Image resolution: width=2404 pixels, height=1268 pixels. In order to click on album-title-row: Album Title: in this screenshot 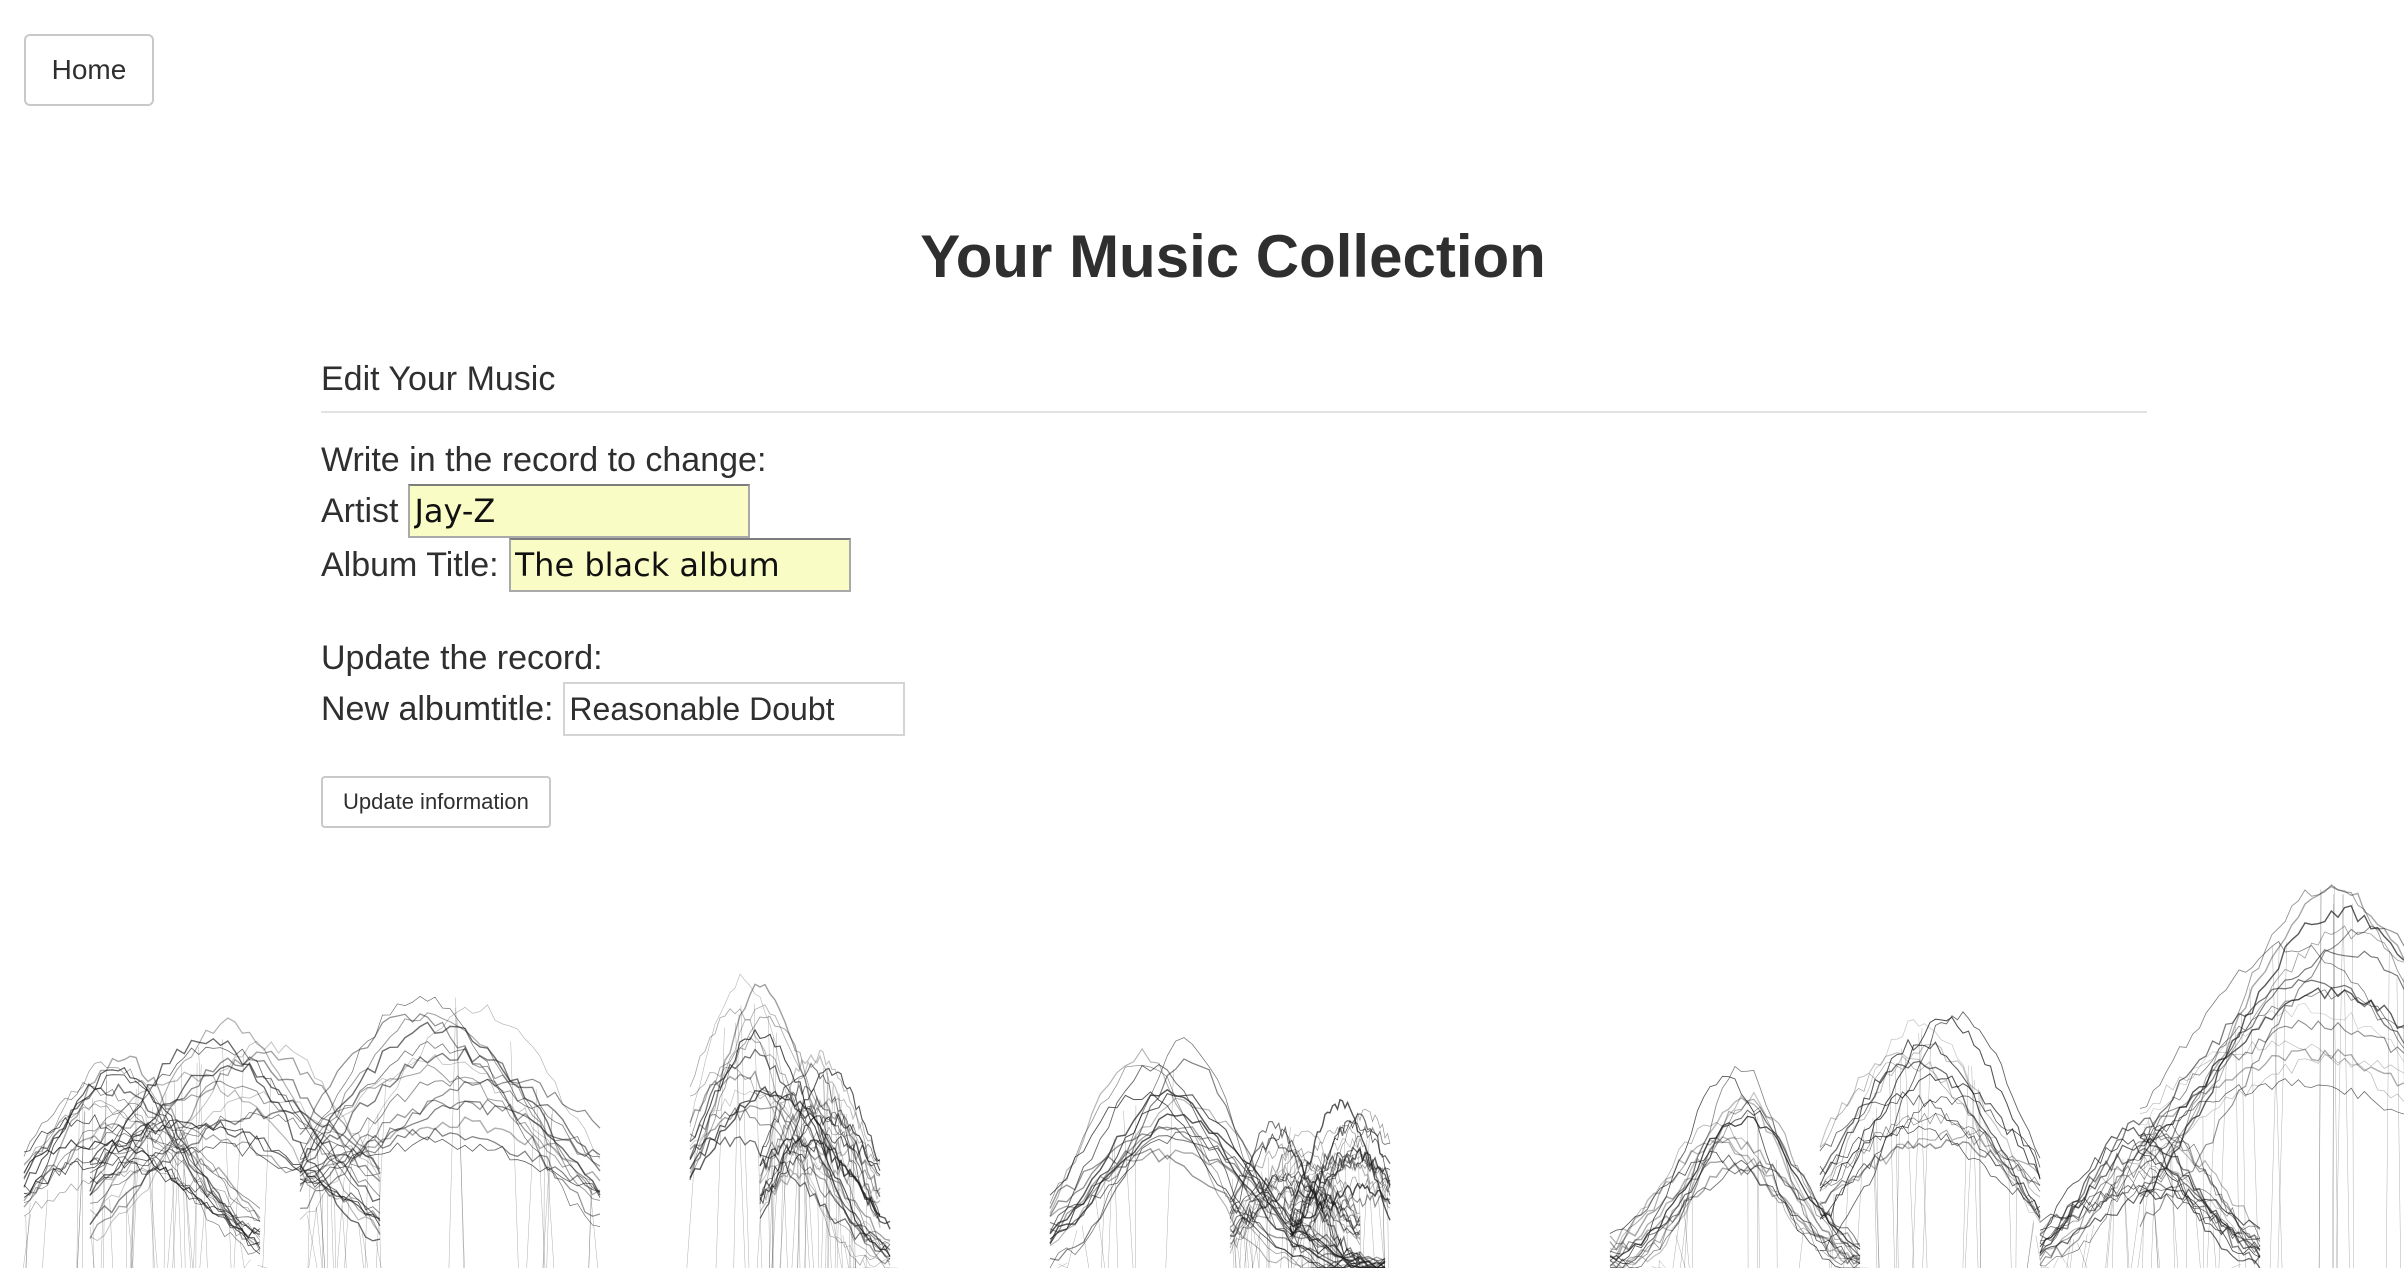, I will do `click(613, 565)`.